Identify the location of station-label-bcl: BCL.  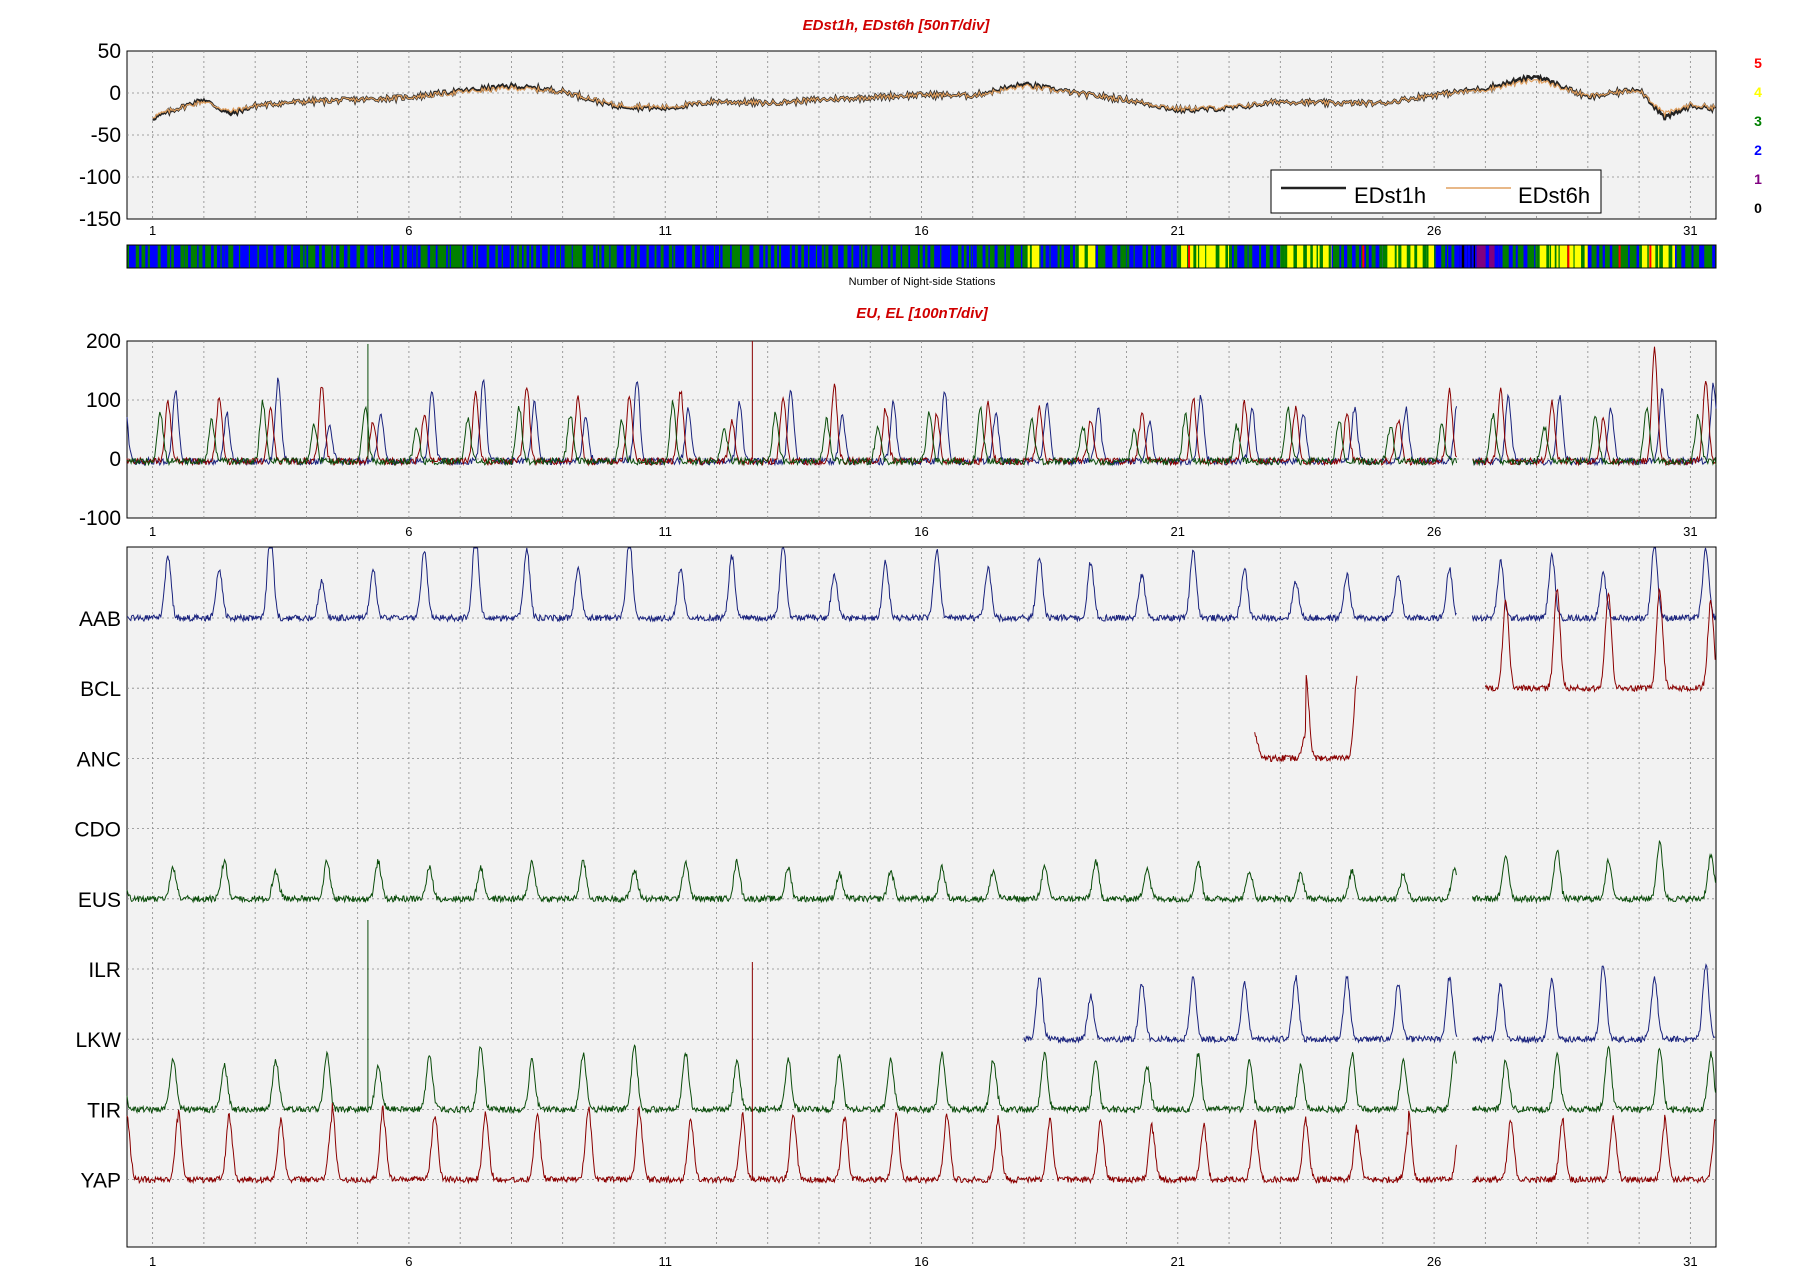
(100, 689).